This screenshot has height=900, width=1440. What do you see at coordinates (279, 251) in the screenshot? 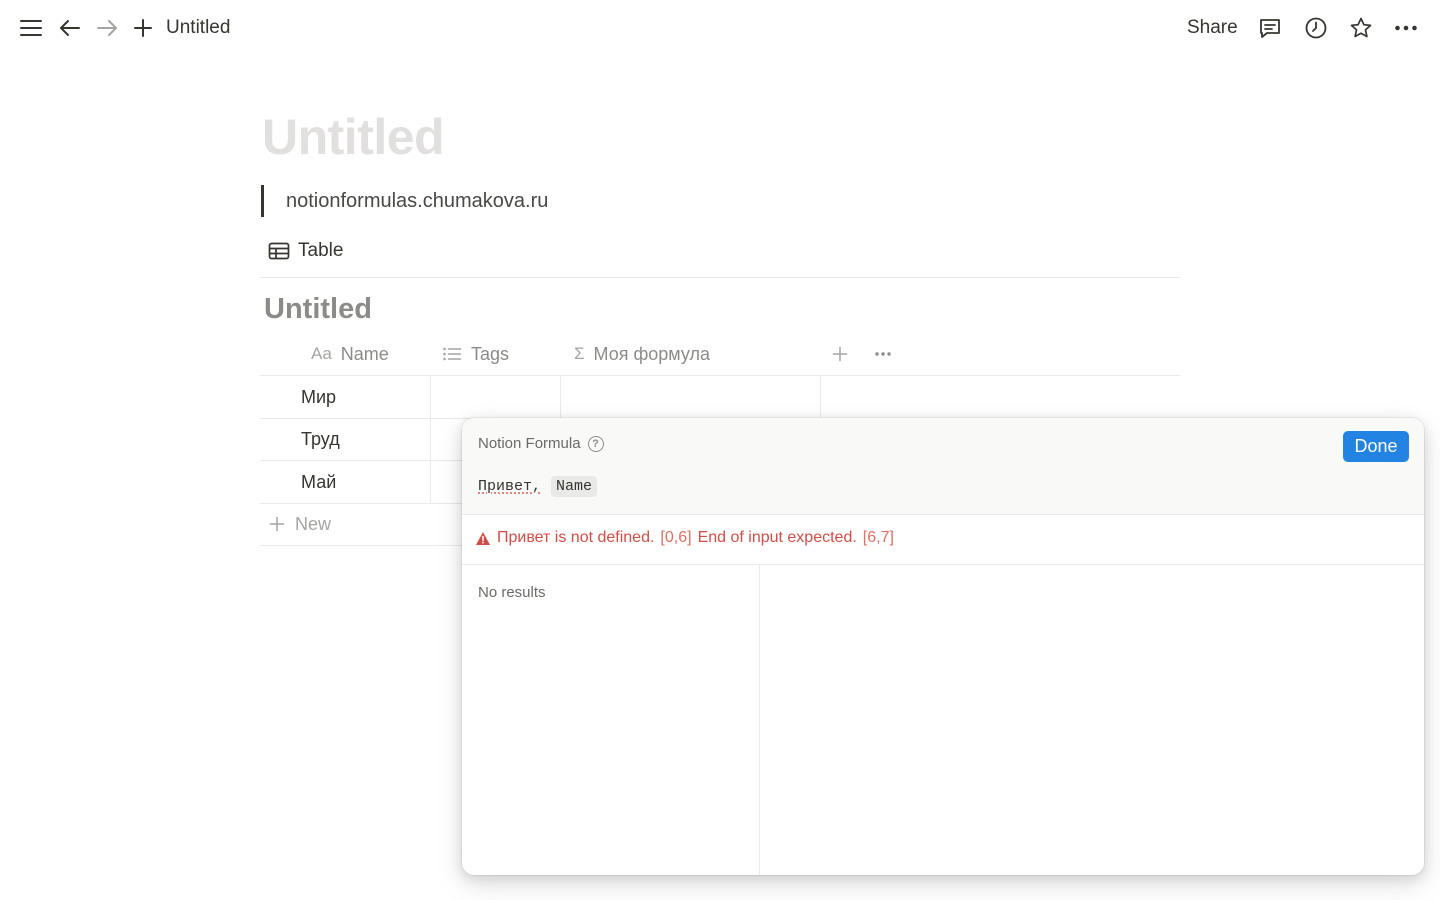
I see `table-icon` at bounding box center [279, 251].